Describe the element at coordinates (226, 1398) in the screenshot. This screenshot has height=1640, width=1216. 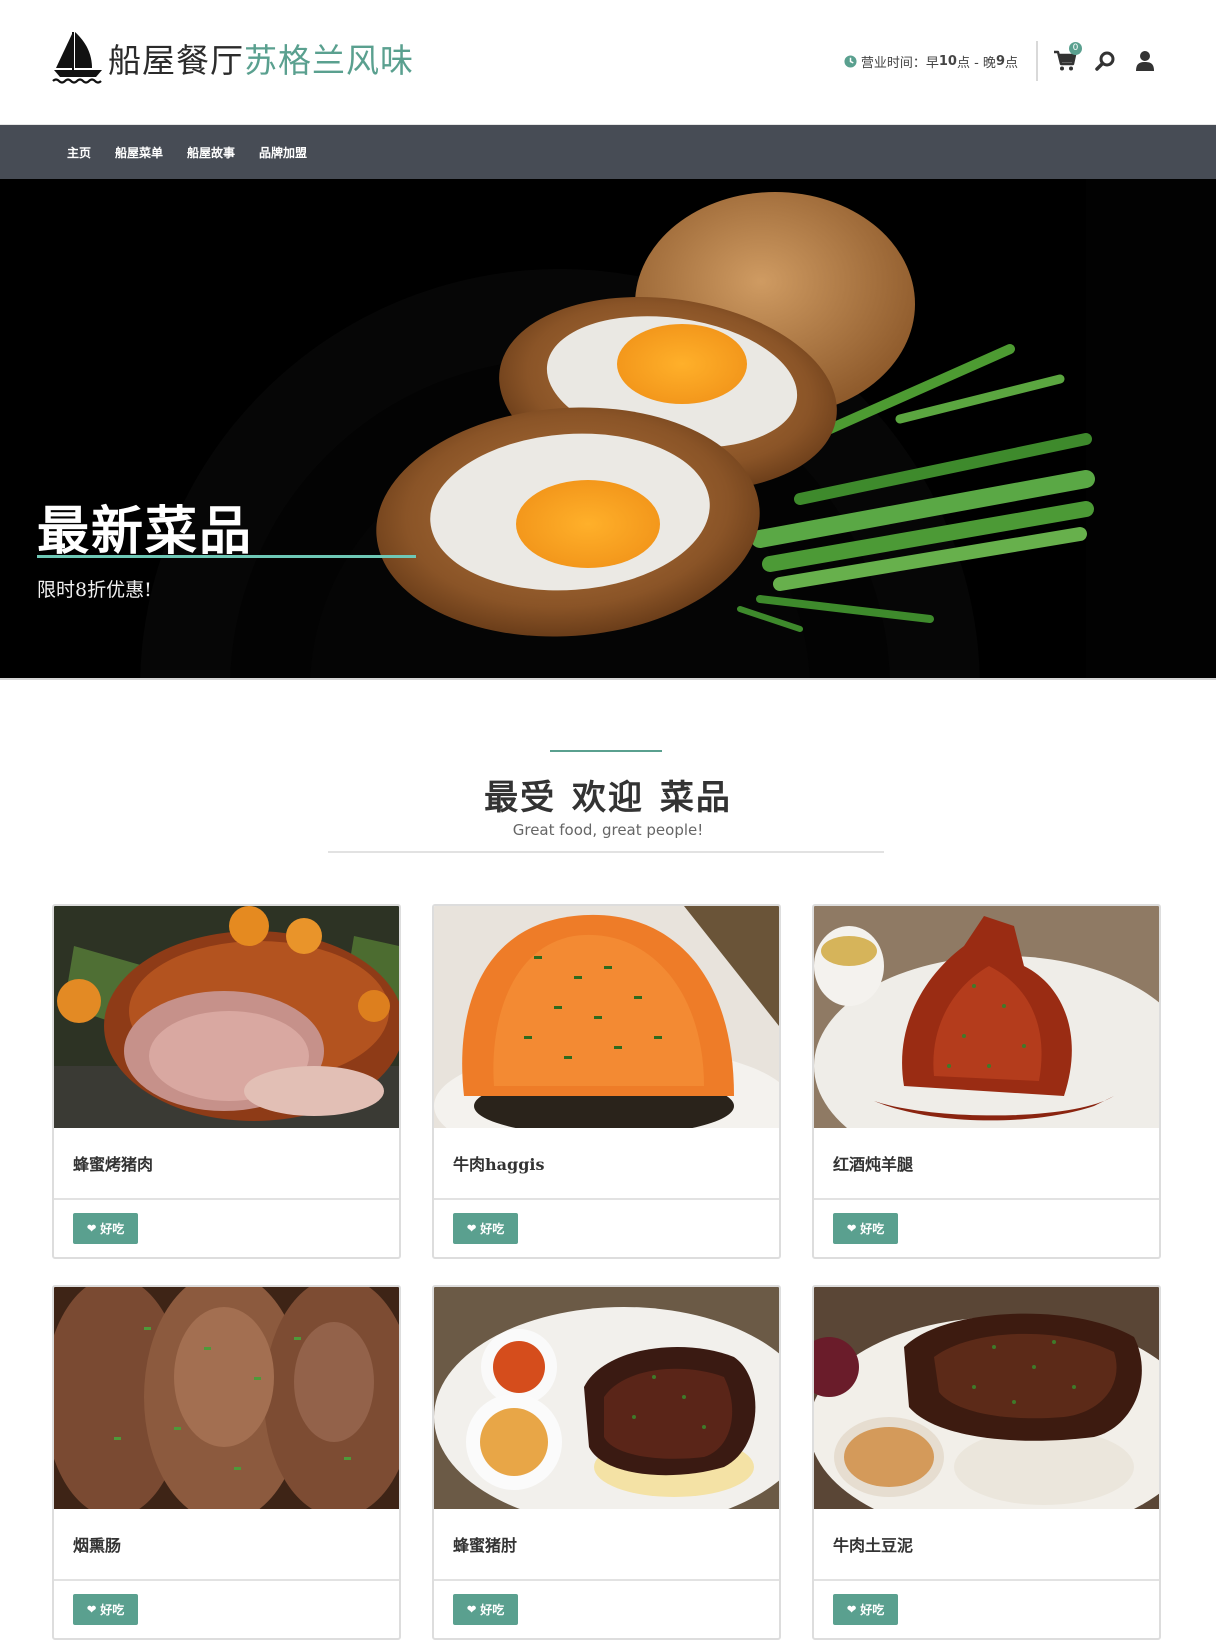
I see `dish-image-smoked-sausage` at that location.